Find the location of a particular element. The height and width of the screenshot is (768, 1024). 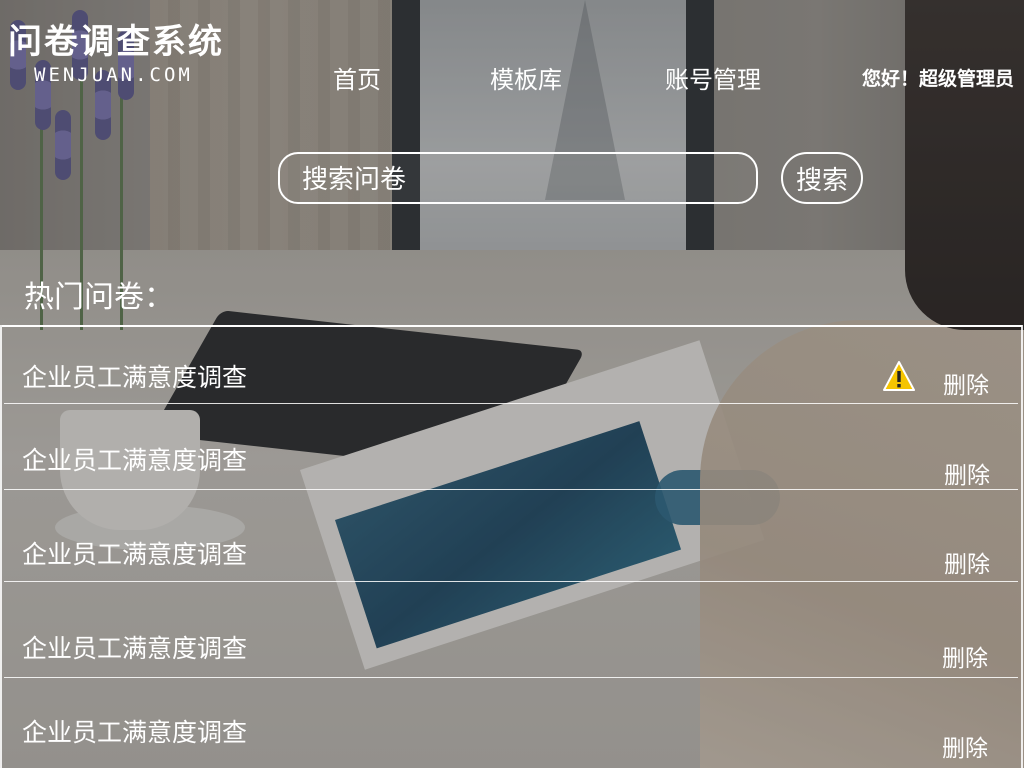

site-logo: 问卷调查系统 WENJUAN.COM is located at coordinates (133, 54).